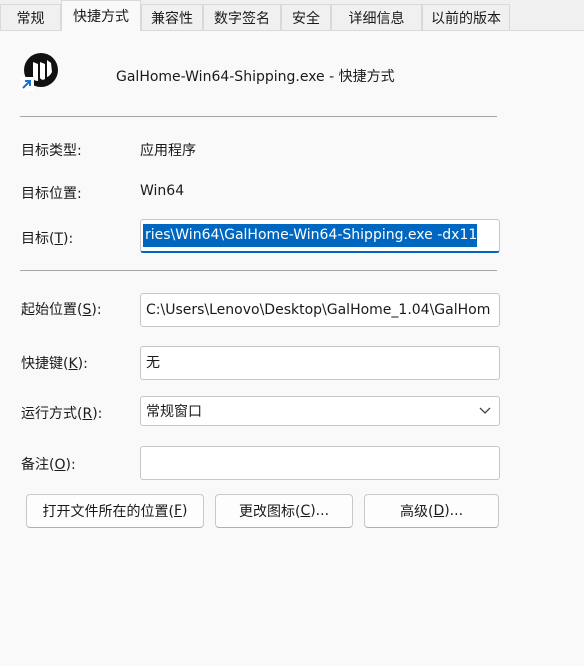 The image size is (584, 666). I want to click on comment-input, so click(320, 463).